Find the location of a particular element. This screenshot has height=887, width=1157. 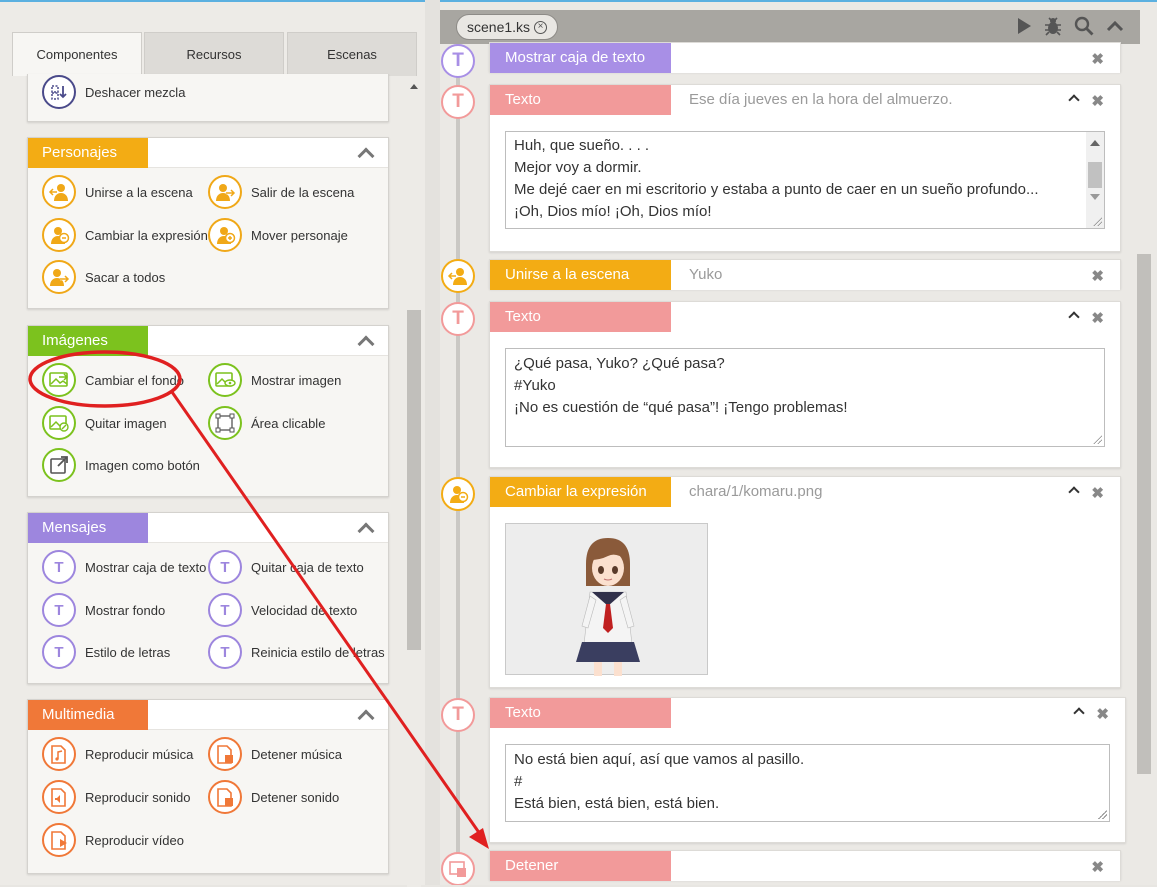

item-reinicia-estilo: T Reinicia estilo de letras is located at coordinates (296, 652).